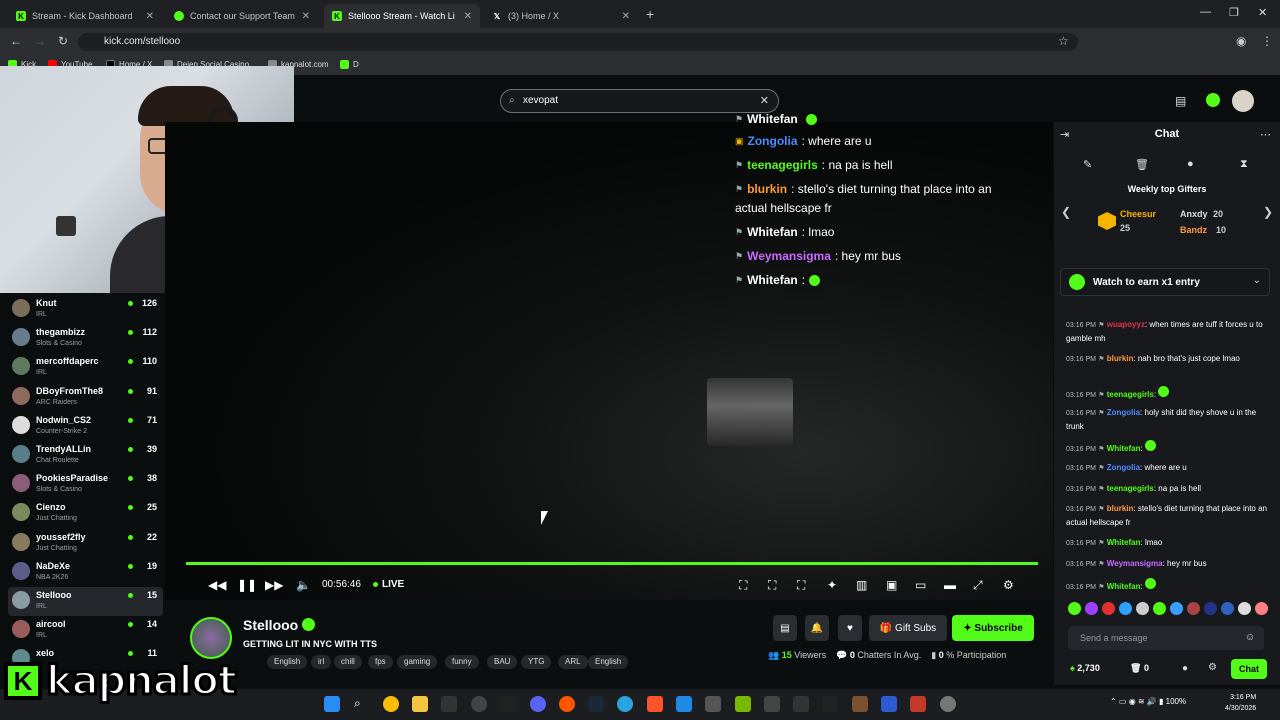 The width and height of the screenshot is (1280, 720). I want to click on sidebar-channel-item: Nodwin_CS2 Counter-Strike 2 71, so click(85, 426).